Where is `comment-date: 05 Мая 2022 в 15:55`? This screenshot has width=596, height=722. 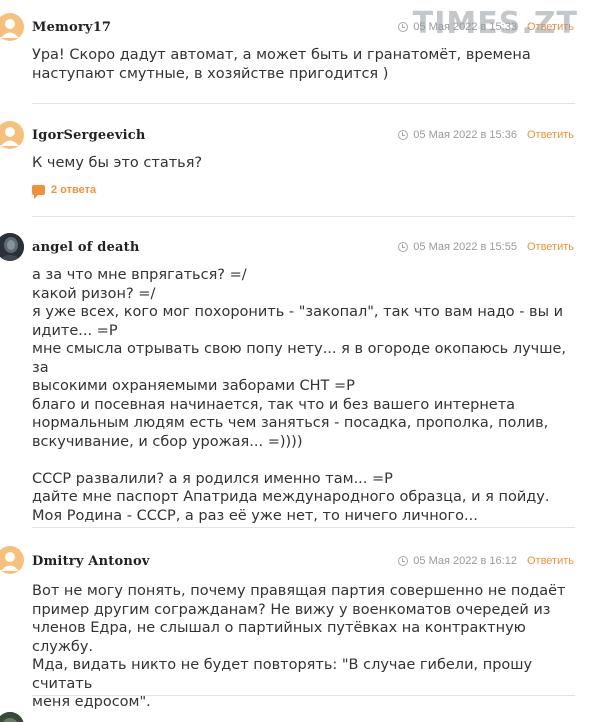 comment-date: 05 Мая 2022 в 15:55 is located at coordinates (465, 247).